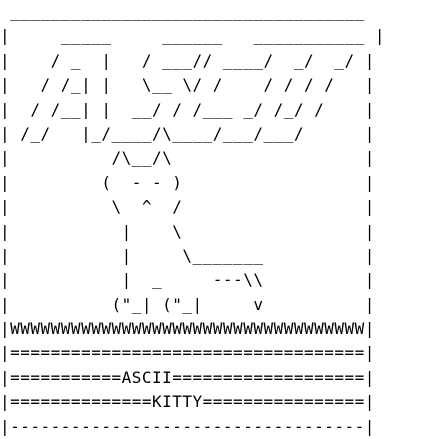 The image size is (446, 439). Describe the element at coordinates (187, 255) in the screenshot. I see `ascii-cat-body: | | \_______ |` at that location.